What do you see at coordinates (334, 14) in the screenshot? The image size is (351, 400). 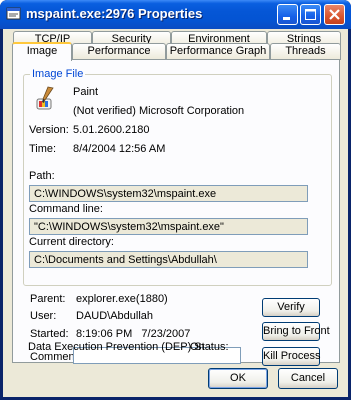 I see `close-button` at bounding box center [334, 14].